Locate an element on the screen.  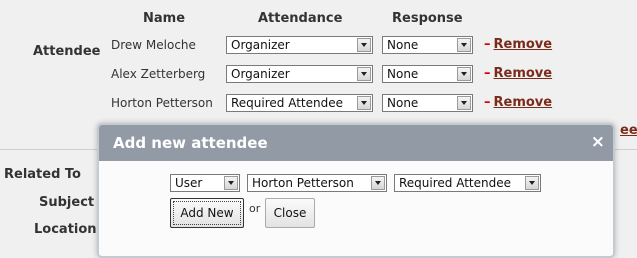
attendee-type-value: User is located at coordinates (189, 183).